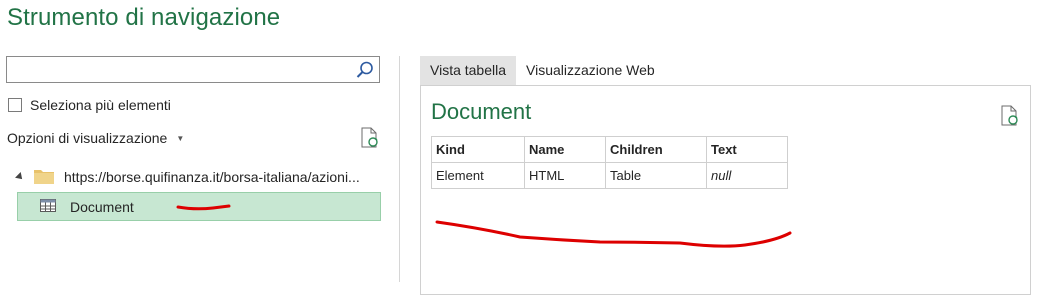 Image resolution: width=1051 pixels, height=295 pixels. What do you see at coordinates (370, 138) in the screenshot?
I see `refresh-icon` at bounding box center [370, 138].